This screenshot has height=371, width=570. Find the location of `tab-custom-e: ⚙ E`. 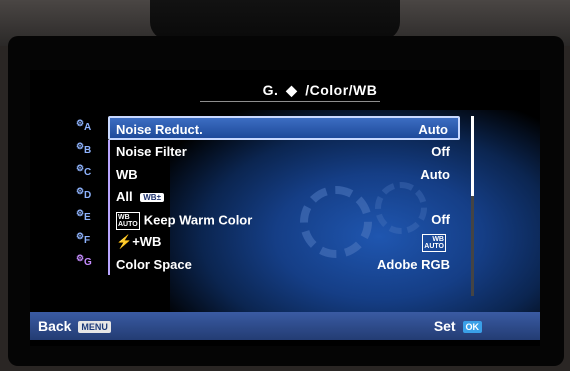

tab-custom-e: ⚙ E is located at coordinates (90, 217).